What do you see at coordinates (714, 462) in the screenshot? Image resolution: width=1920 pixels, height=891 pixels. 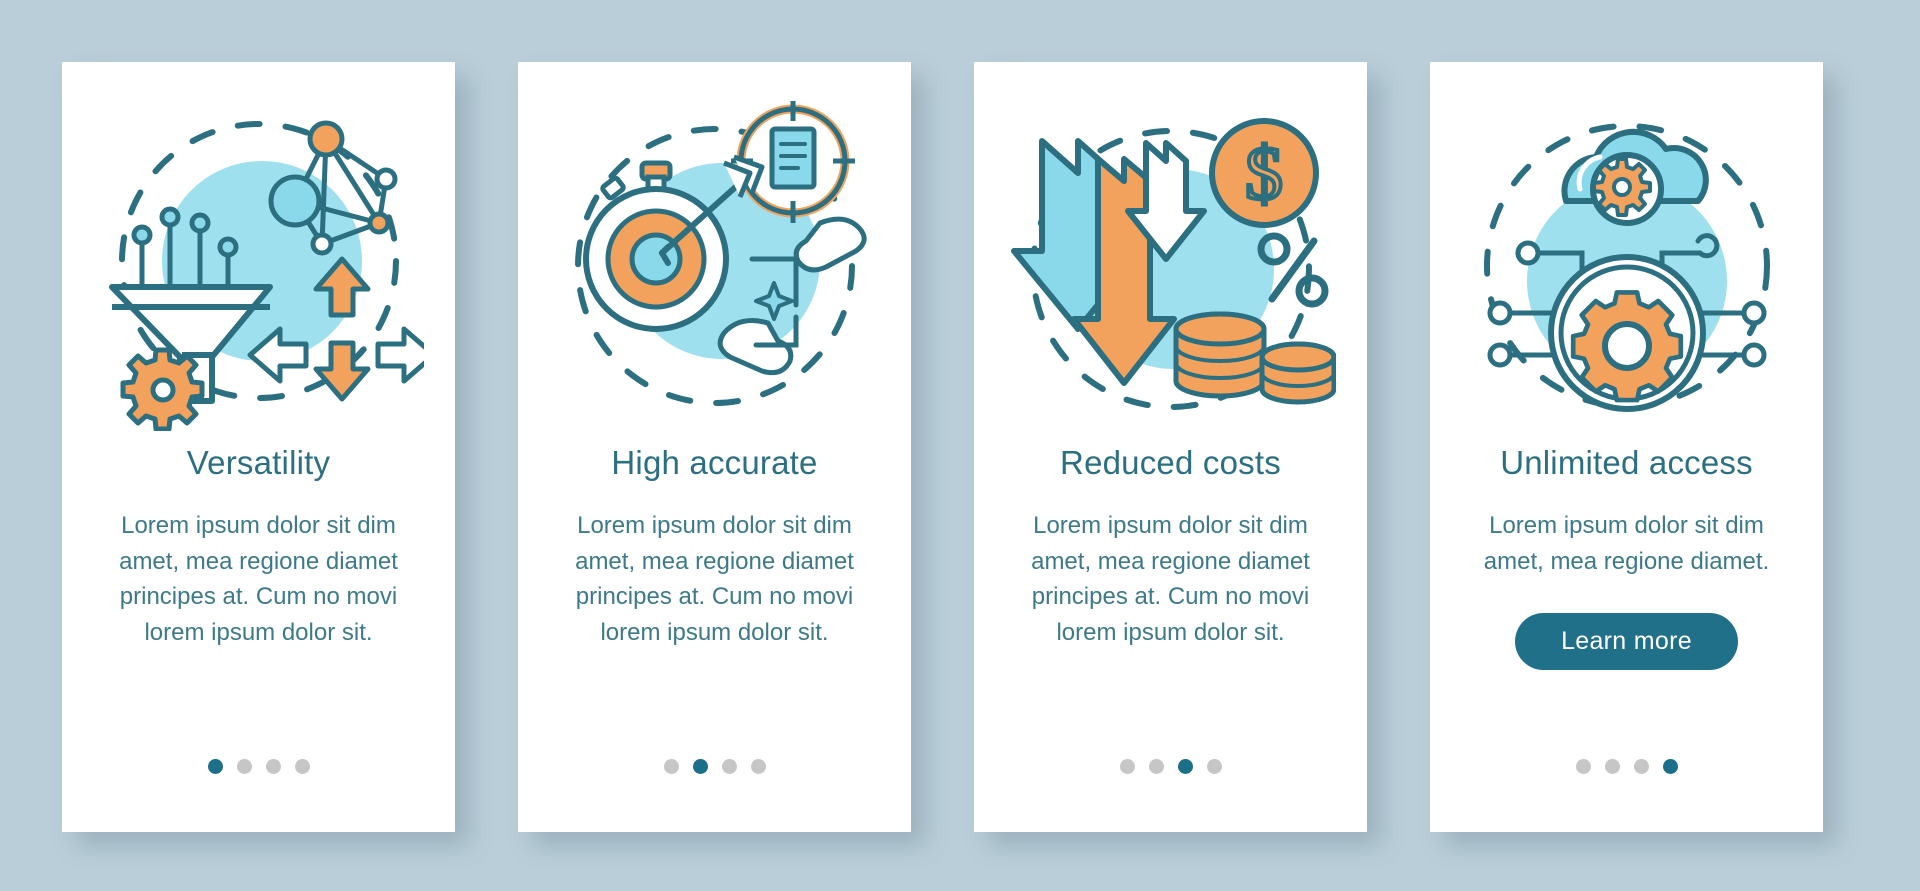 I see `card-title: High accurate` at bounding box center [714, 462].